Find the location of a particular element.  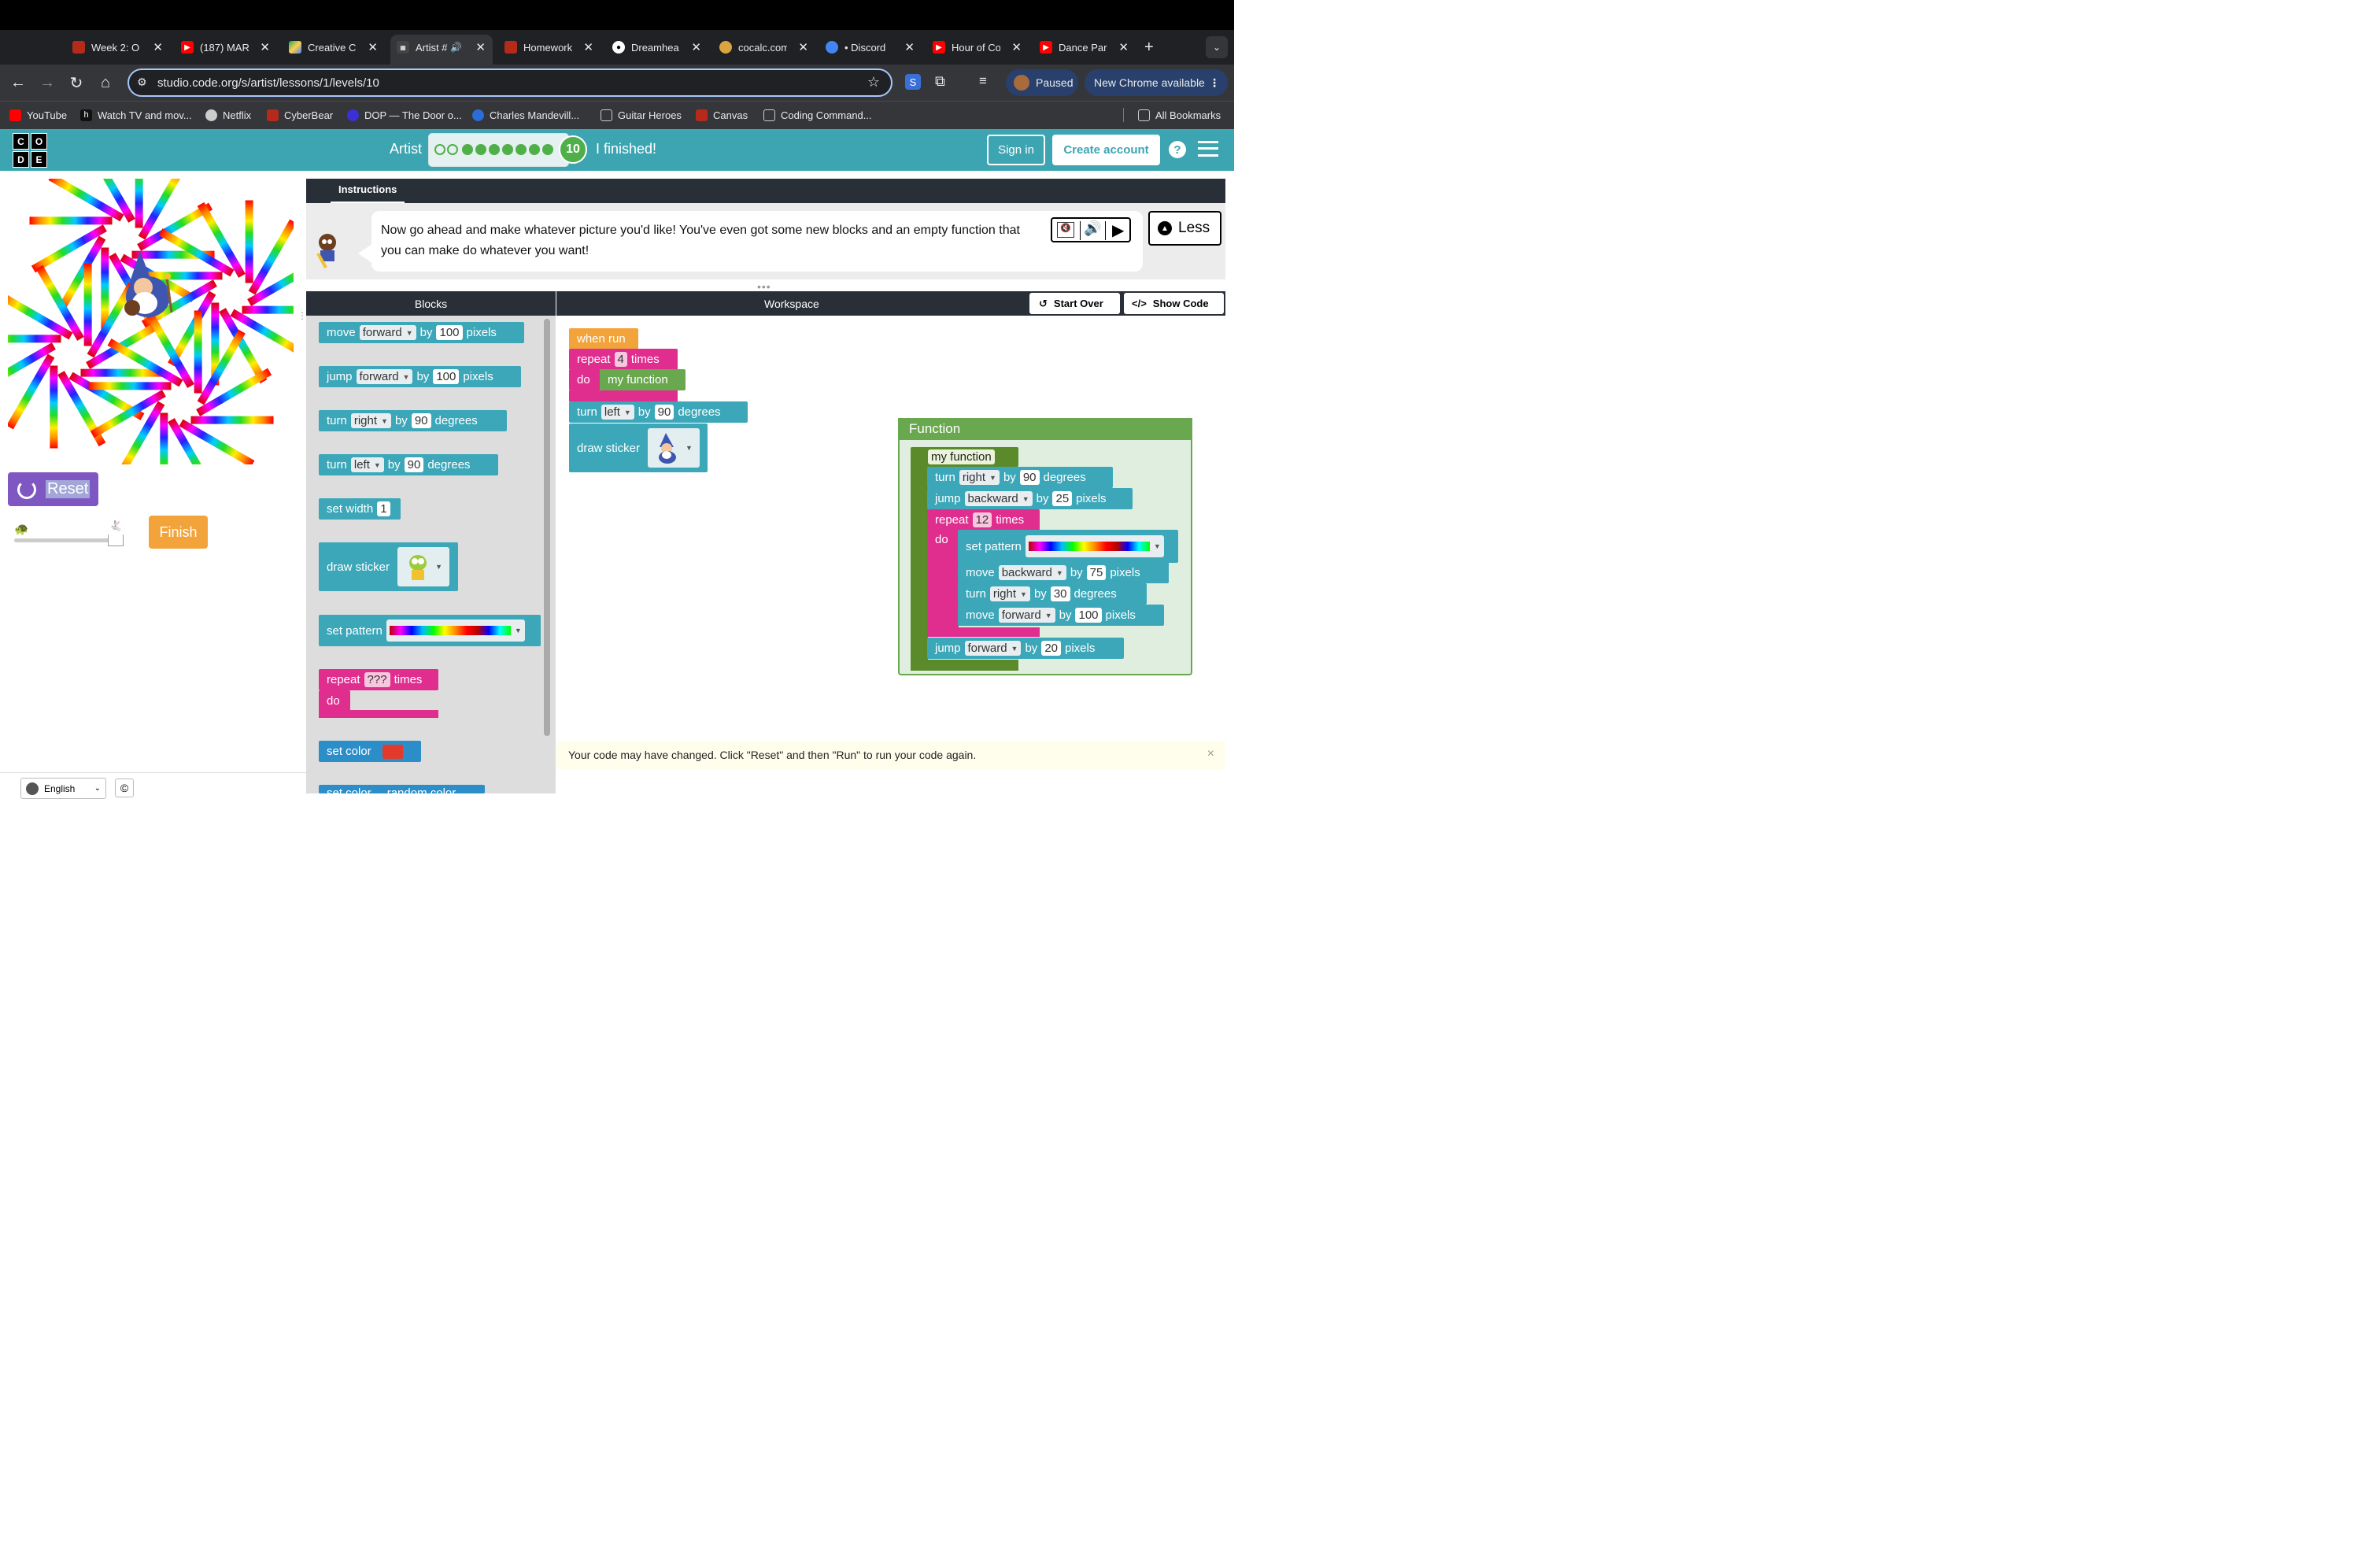

media-control-icon: ≡ is located at coordinates (983, 81).